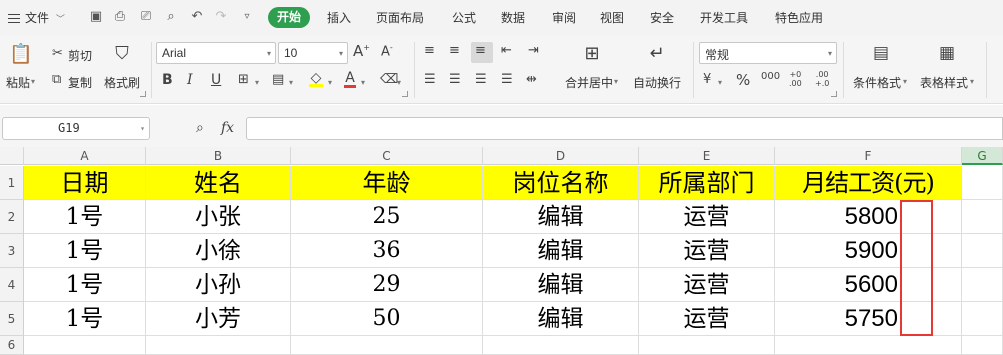 This screenshot has width=1003, height=355. Describe the element at coordinates (982, 345) in the screenshot. I see `cell-g6` at that location.